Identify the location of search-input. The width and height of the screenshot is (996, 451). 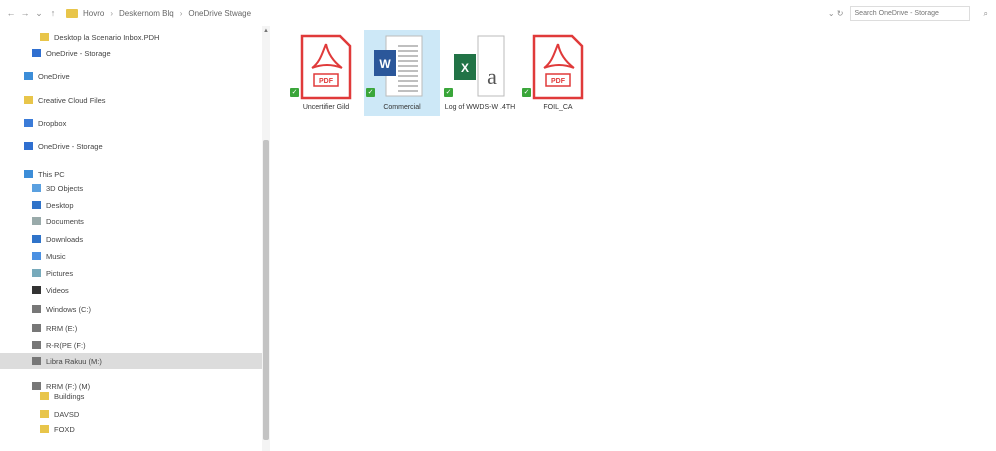
(909, 13).